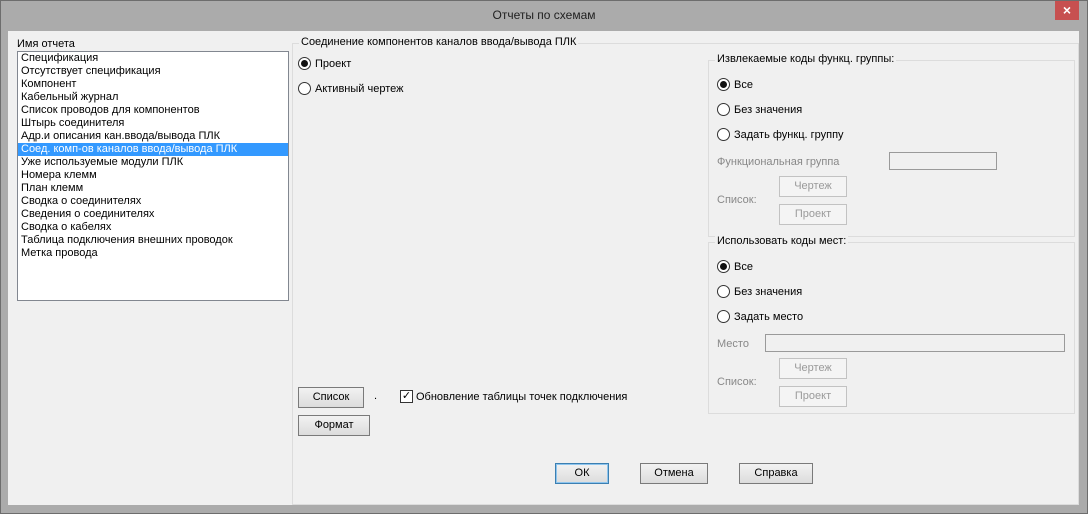 This screenshot has height=514, width=1088. I want to click on help-button: Справка, so click(776, 473).